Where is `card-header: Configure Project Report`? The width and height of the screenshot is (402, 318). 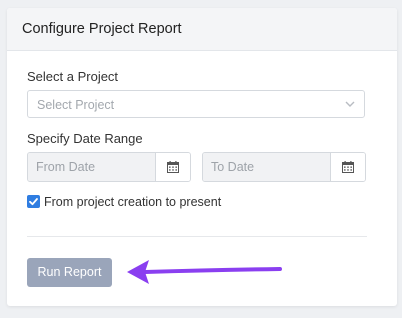 card-header: Configure Project Report is located at coordinates (202, 29).